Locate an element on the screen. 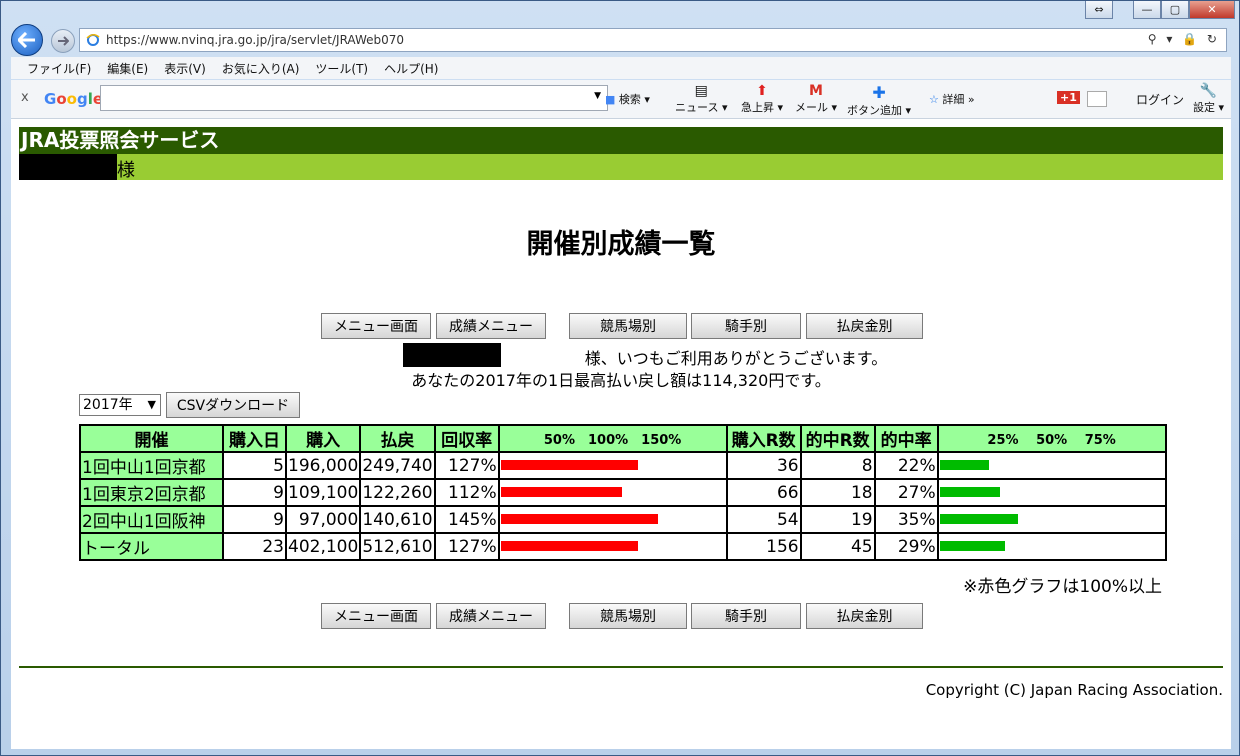 The height and width of the screenshot is (756, 1240). payout-value: 140,610 is located at coordinates (397, 519).